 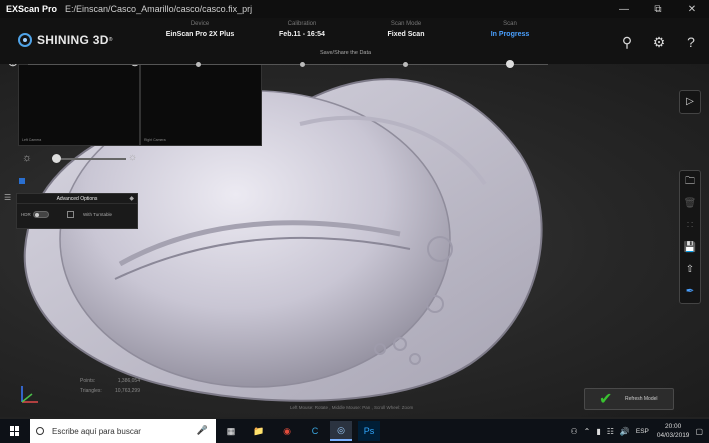 I want to click on close-icon: ✕, so click(x=692, y=9).